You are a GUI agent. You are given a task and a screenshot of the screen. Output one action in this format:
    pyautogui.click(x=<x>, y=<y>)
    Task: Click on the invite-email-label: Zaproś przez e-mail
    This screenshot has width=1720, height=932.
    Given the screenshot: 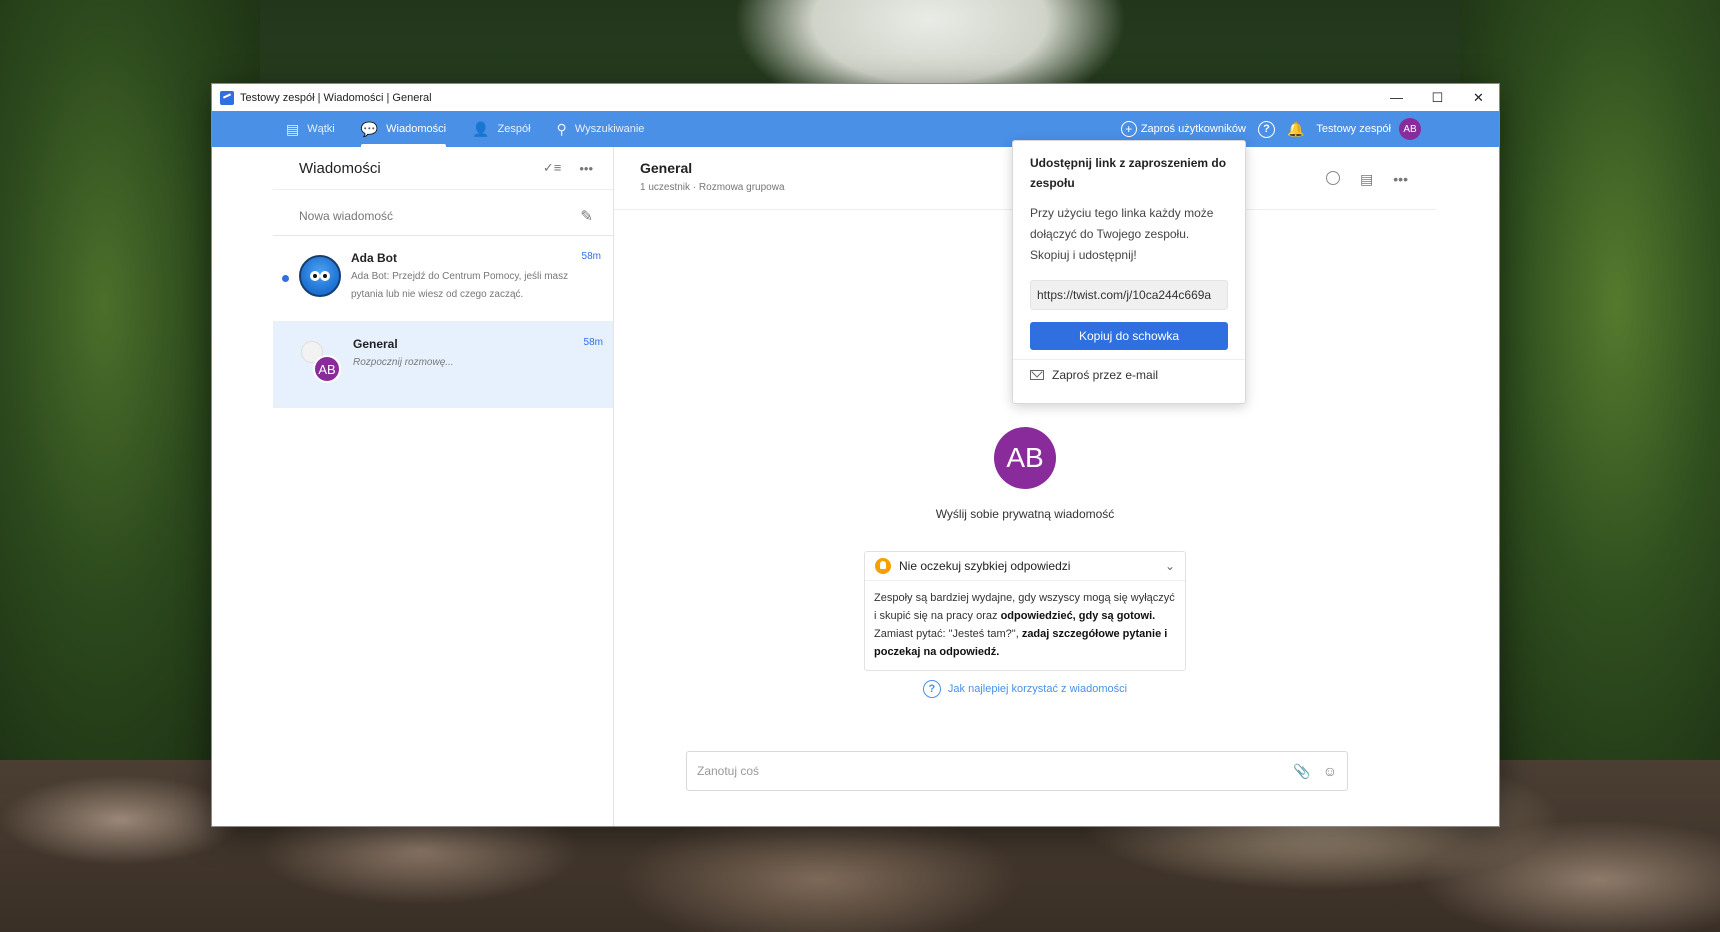 What is the action you would take?
    pyautogui.click(x=1105, y=375)
    